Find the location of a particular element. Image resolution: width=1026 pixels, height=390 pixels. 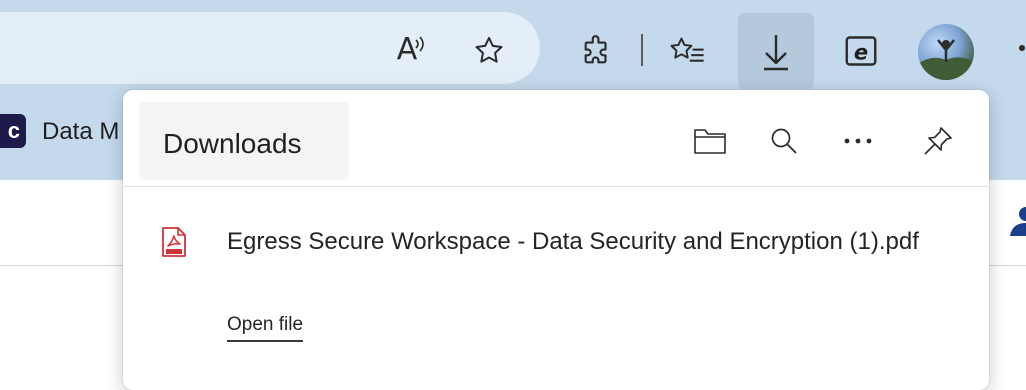

extensions-button is located at coordinates (597, 51).